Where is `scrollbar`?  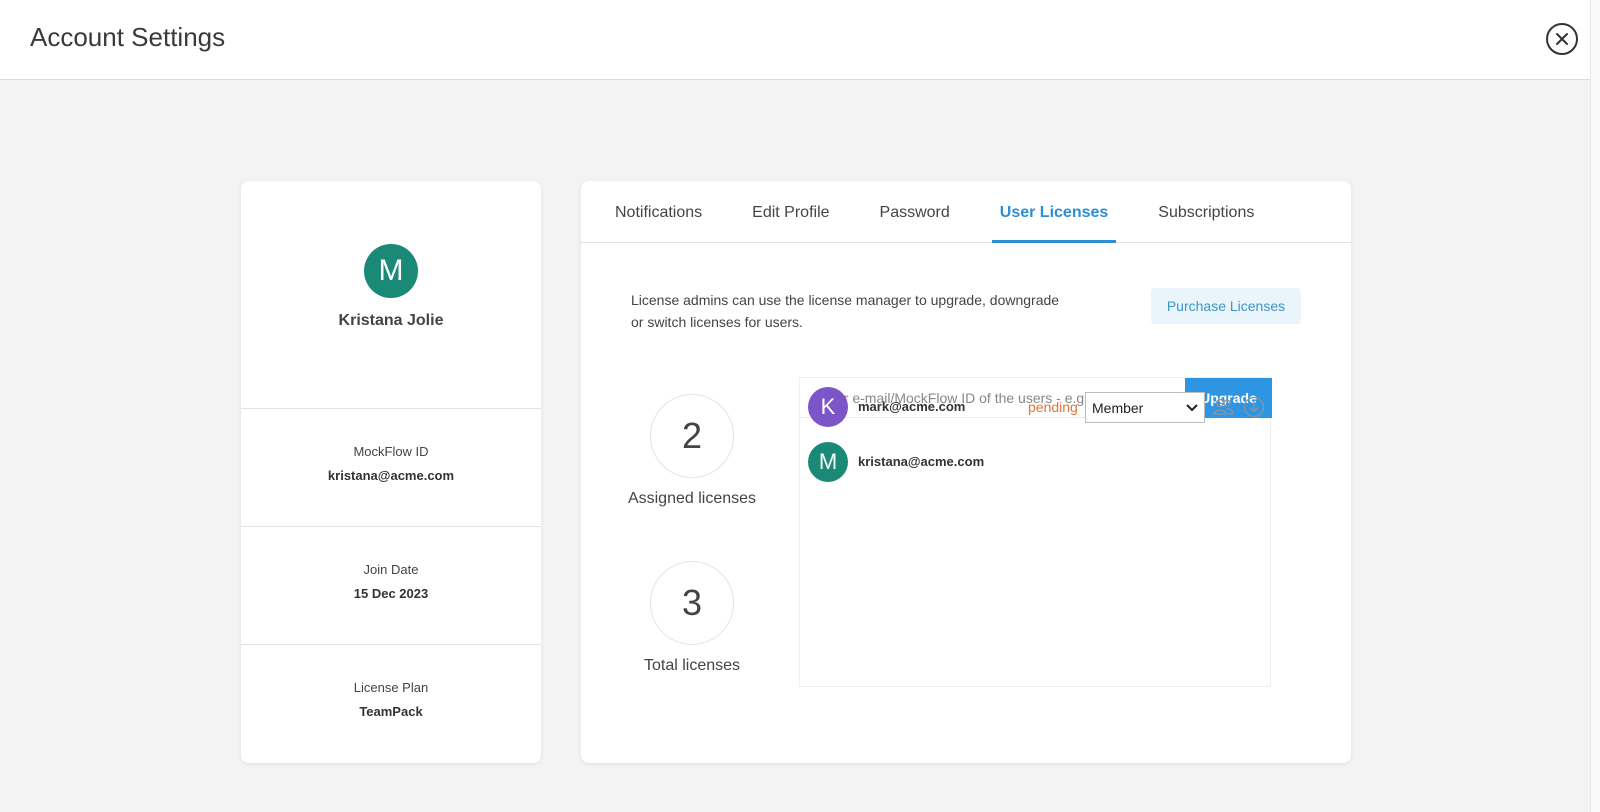 scrollbar is located at coordinates (1595, 406).